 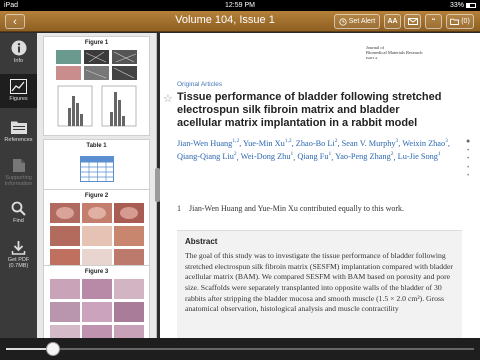 I want to click on author-link: Qiang Fu1, so click(x=314, y=156).